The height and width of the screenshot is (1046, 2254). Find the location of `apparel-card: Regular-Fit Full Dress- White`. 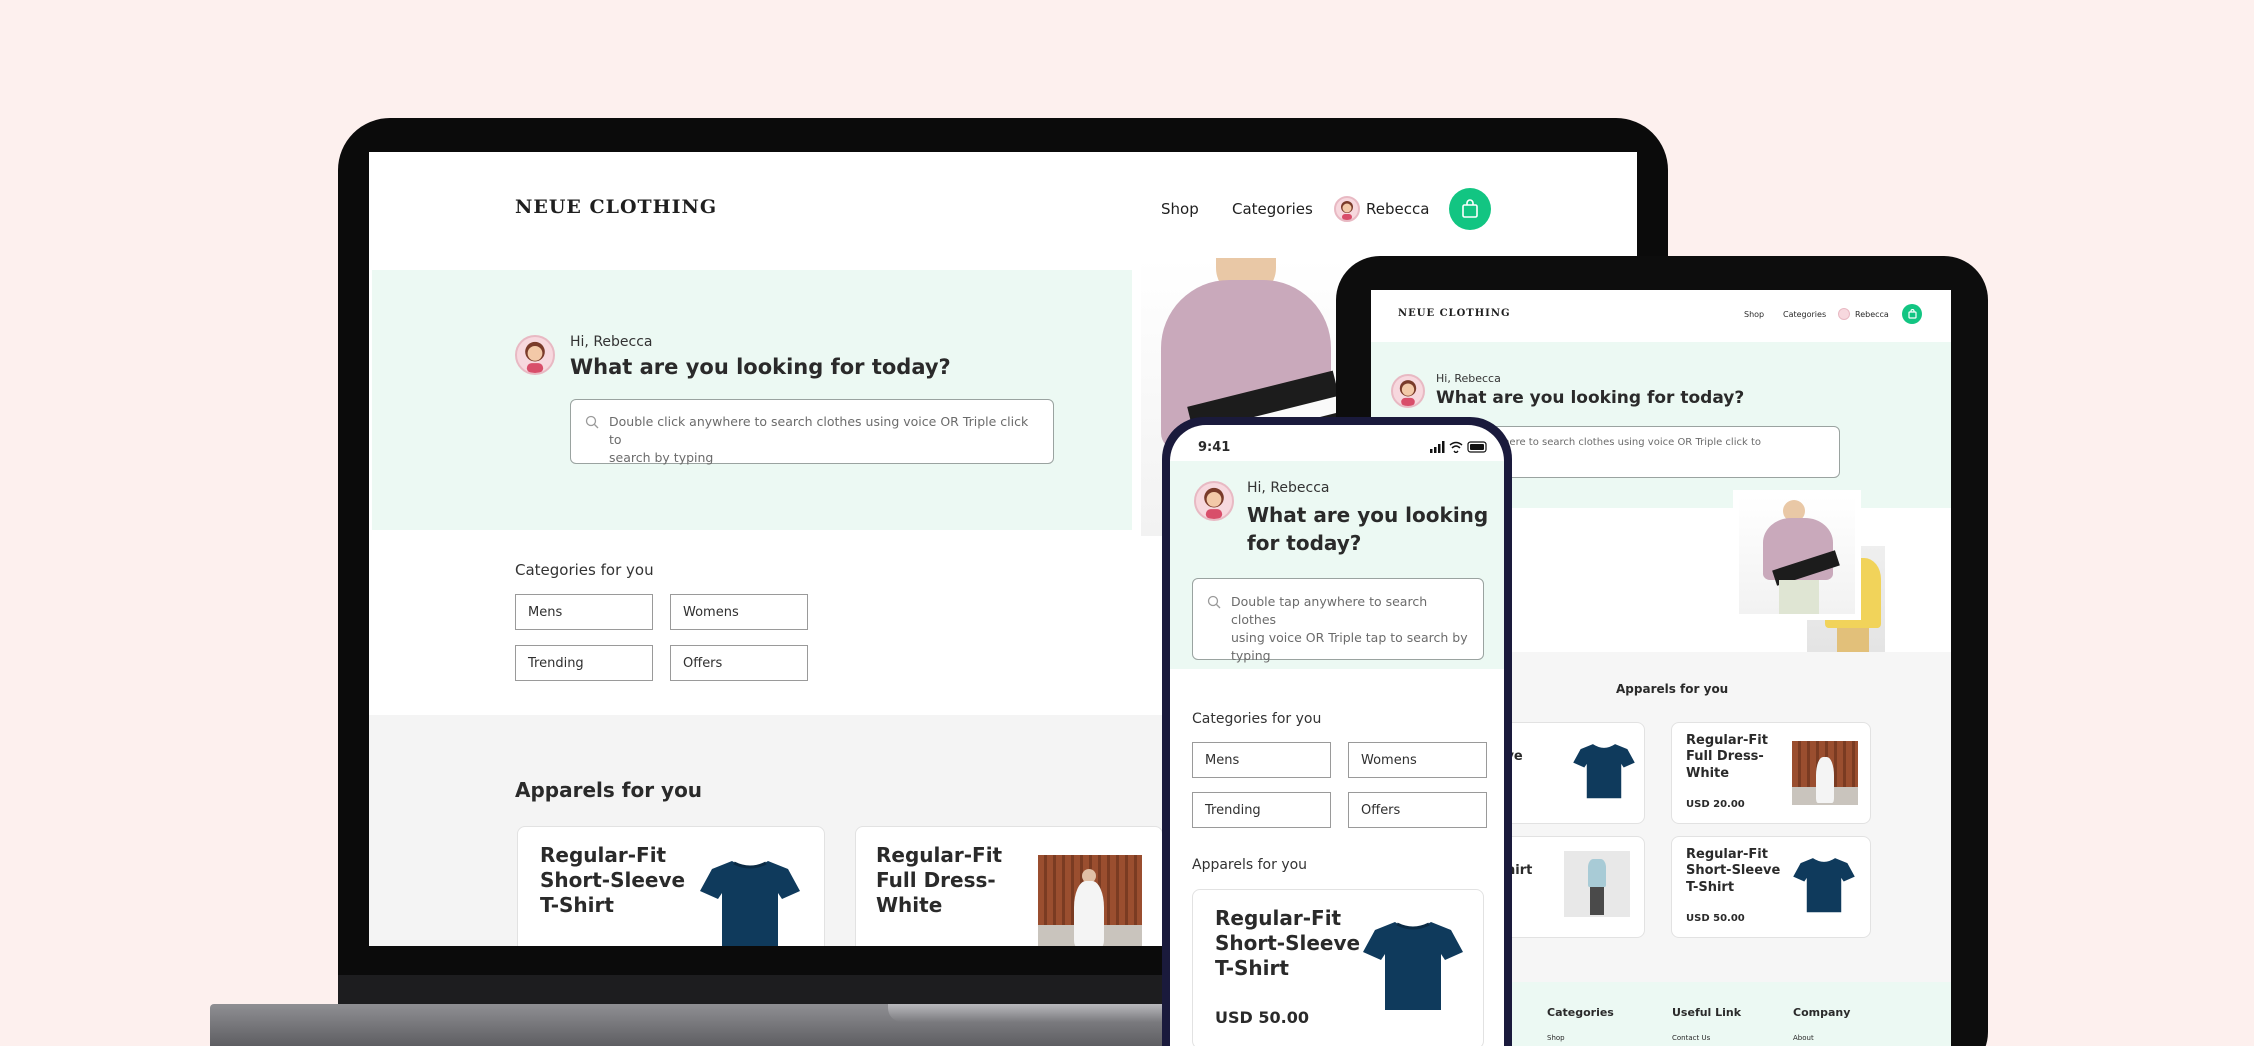

apparel-card: Regular-Fit Full Dress- White is located at coordinates (1009, 886).